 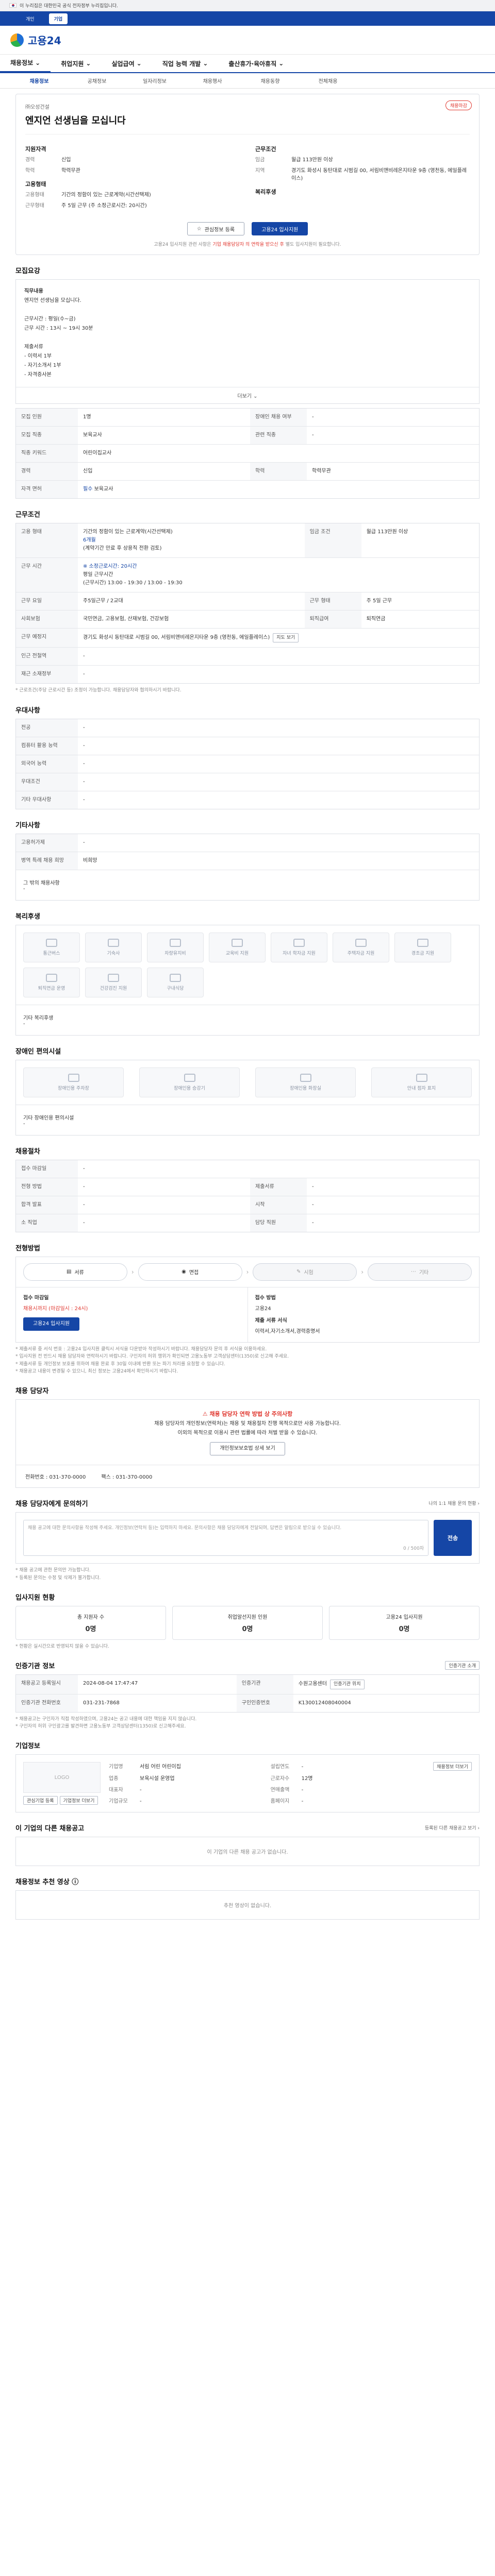 I want to click on step-label: 면접, so click(x=194, y=1273).